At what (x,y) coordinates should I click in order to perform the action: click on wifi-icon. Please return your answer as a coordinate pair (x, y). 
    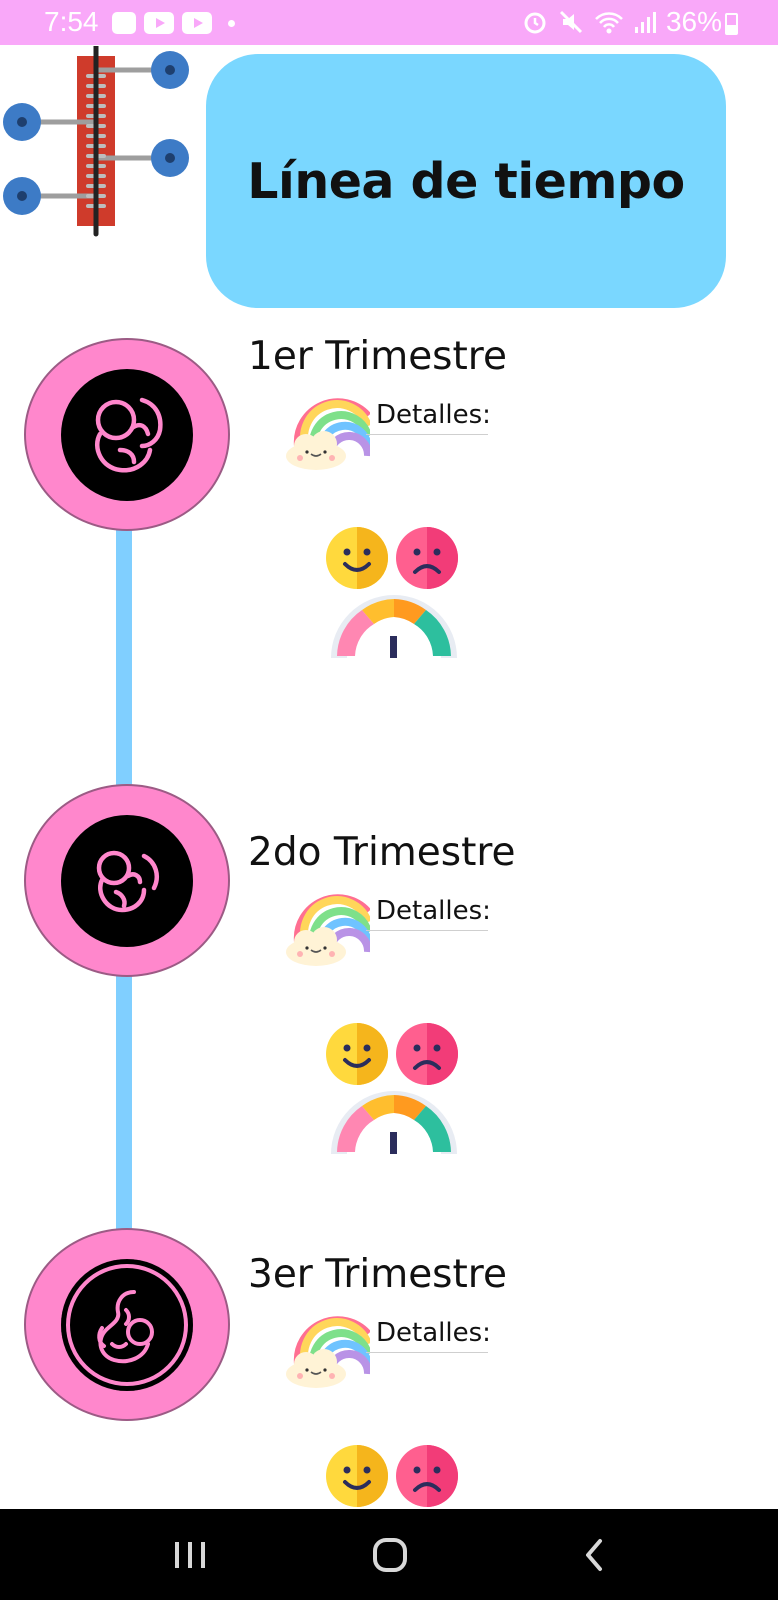
    Looking at the image, I should click on (609, 23).